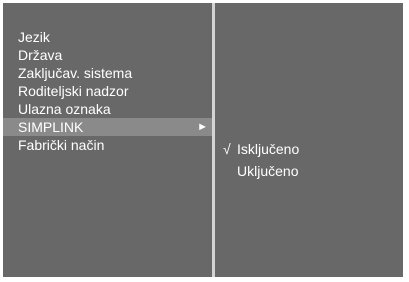  What do you see at coordinates (107, 145) in the screenshot?
I see `menu-item-factory-mode: Fabrički način` at bounding box center [107, 145].